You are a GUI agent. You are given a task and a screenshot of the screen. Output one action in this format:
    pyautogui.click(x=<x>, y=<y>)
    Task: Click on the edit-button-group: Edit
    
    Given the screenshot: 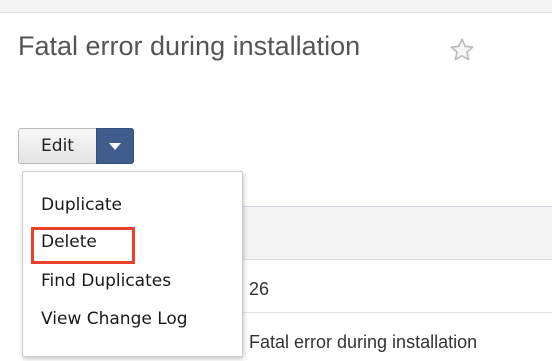 What is the action you would take?
    pyautogui.click(x=76, y=146)
    